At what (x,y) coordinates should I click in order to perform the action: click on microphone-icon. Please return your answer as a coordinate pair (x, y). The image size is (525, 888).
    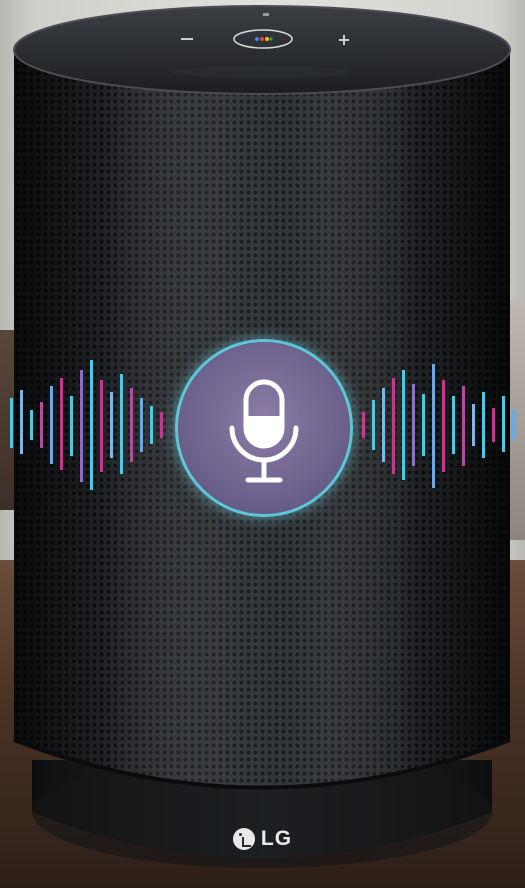
    Looking at the image, I should click on (264, 431).